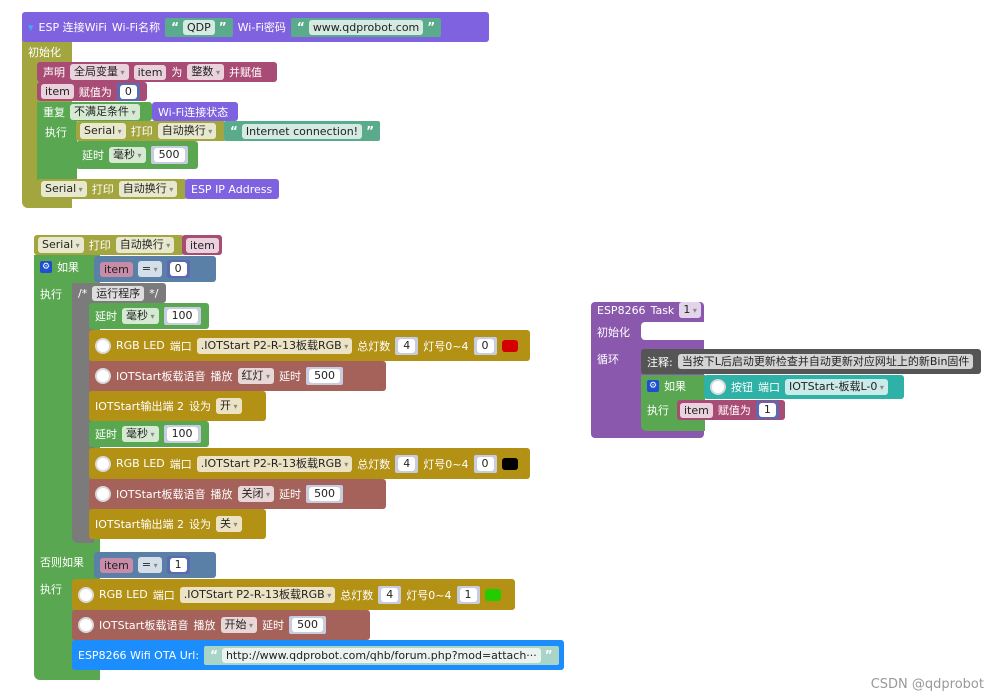 This screenshot has height=700, width=1000. I want to click on pwd-string: “www.qdprobot.com”, so click(366, 27).